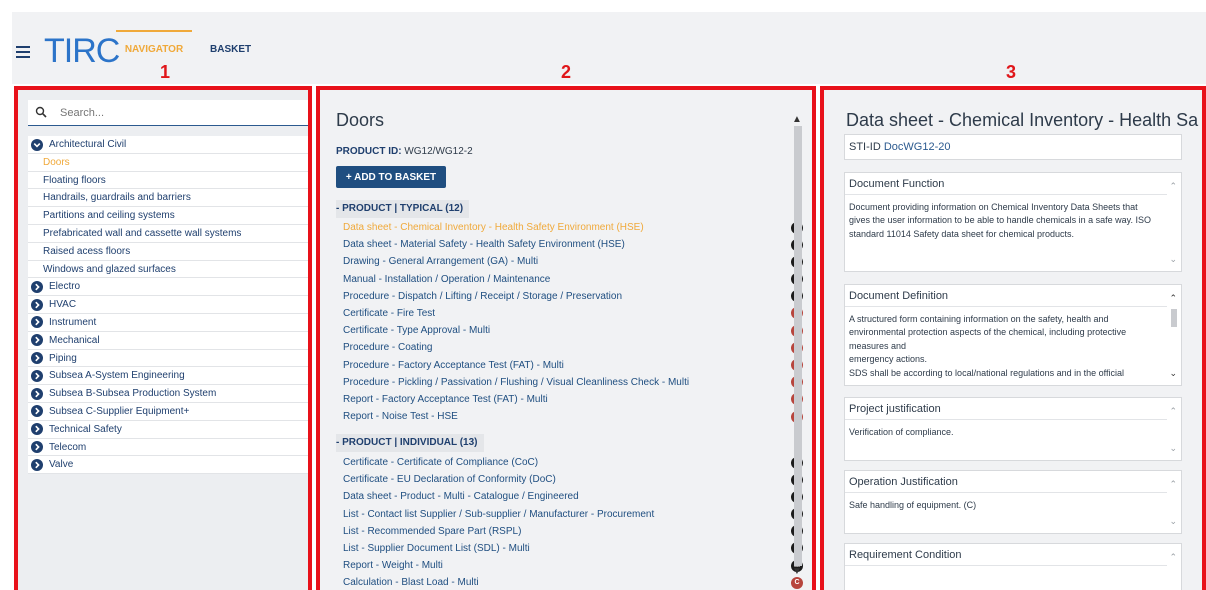  I want to click on product-scrollbar: ▲ ▼, so click(797, 349).